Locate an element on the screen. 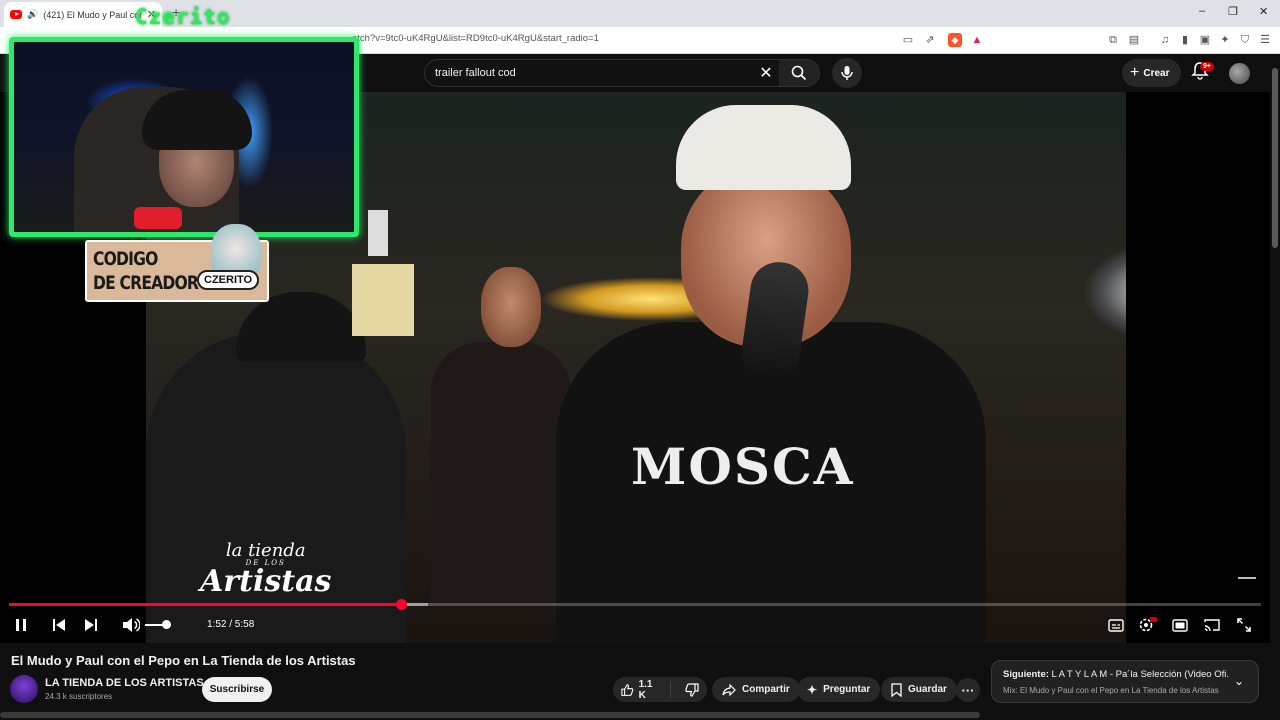  minimize-button: – is located at coordinates (1202, 11).